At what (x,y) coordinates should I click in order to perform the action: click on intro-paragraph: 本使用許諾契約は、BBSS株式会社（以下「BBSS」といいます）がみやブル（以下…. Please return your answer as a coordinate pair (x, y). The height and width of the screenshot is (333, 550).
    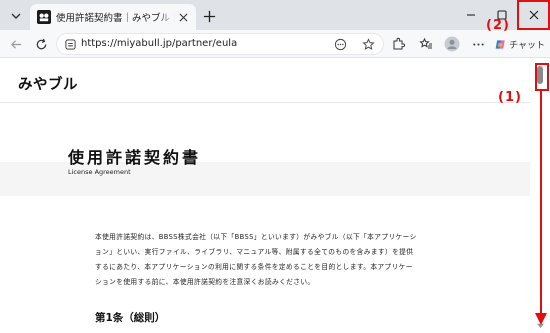
    Looking at the image, I should click on (275, 260).